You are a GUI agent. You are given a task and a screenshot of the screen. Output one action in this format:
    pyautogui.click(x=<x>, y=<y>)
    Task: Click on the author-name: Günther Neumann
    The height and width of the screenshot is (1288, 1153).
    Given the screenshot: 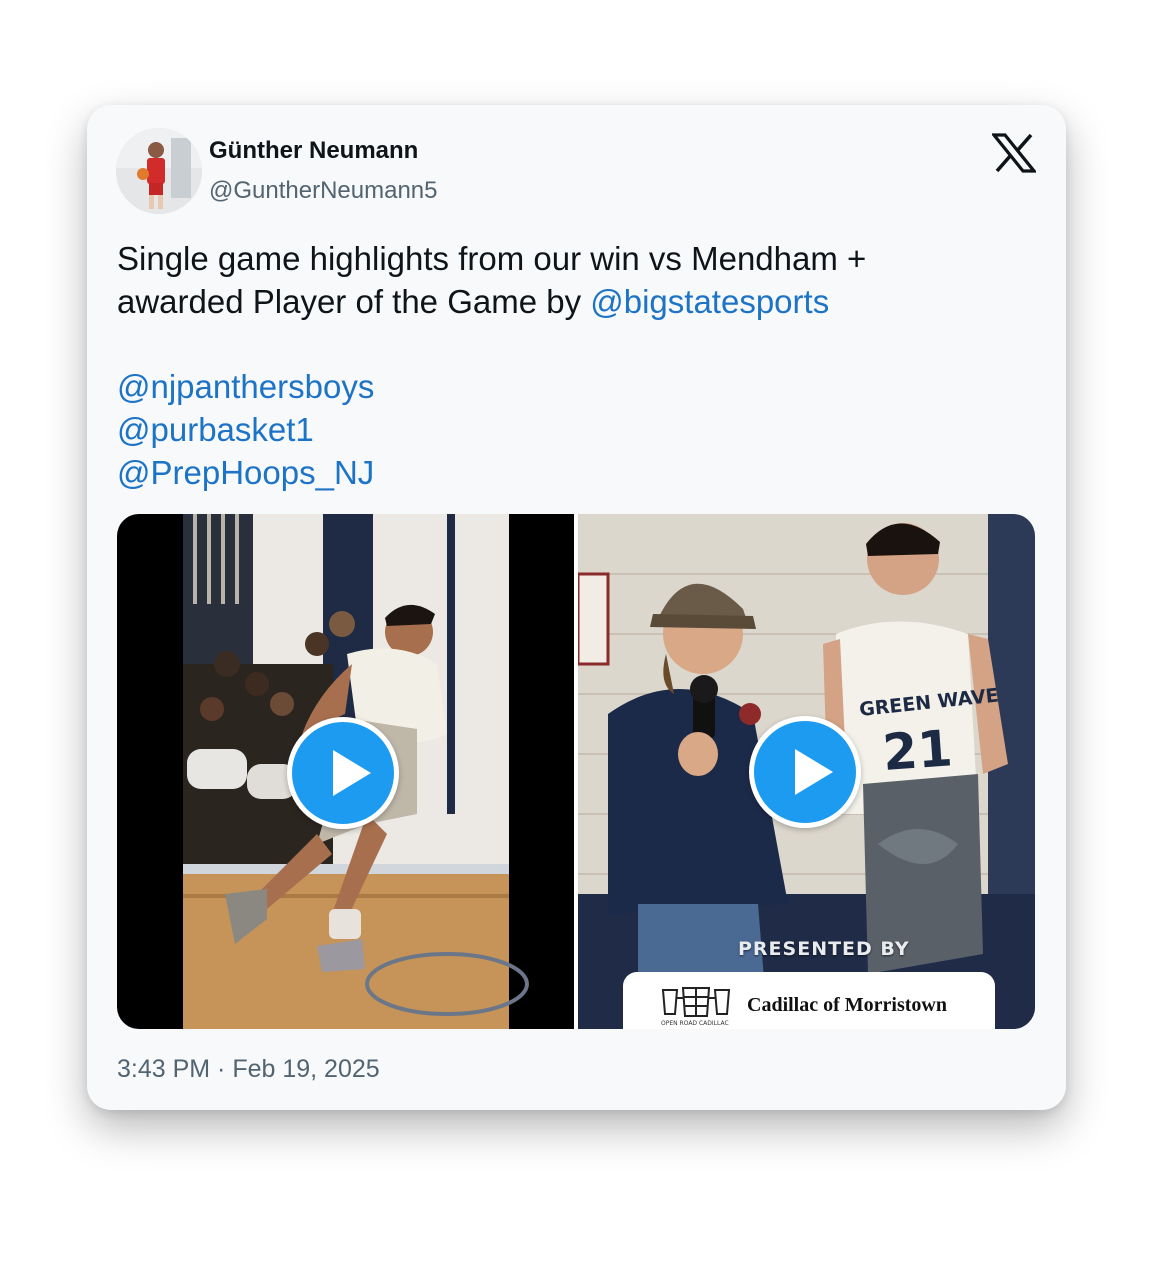 What is the action you would take?
    pyautogui.click(x=313, y=151)
    